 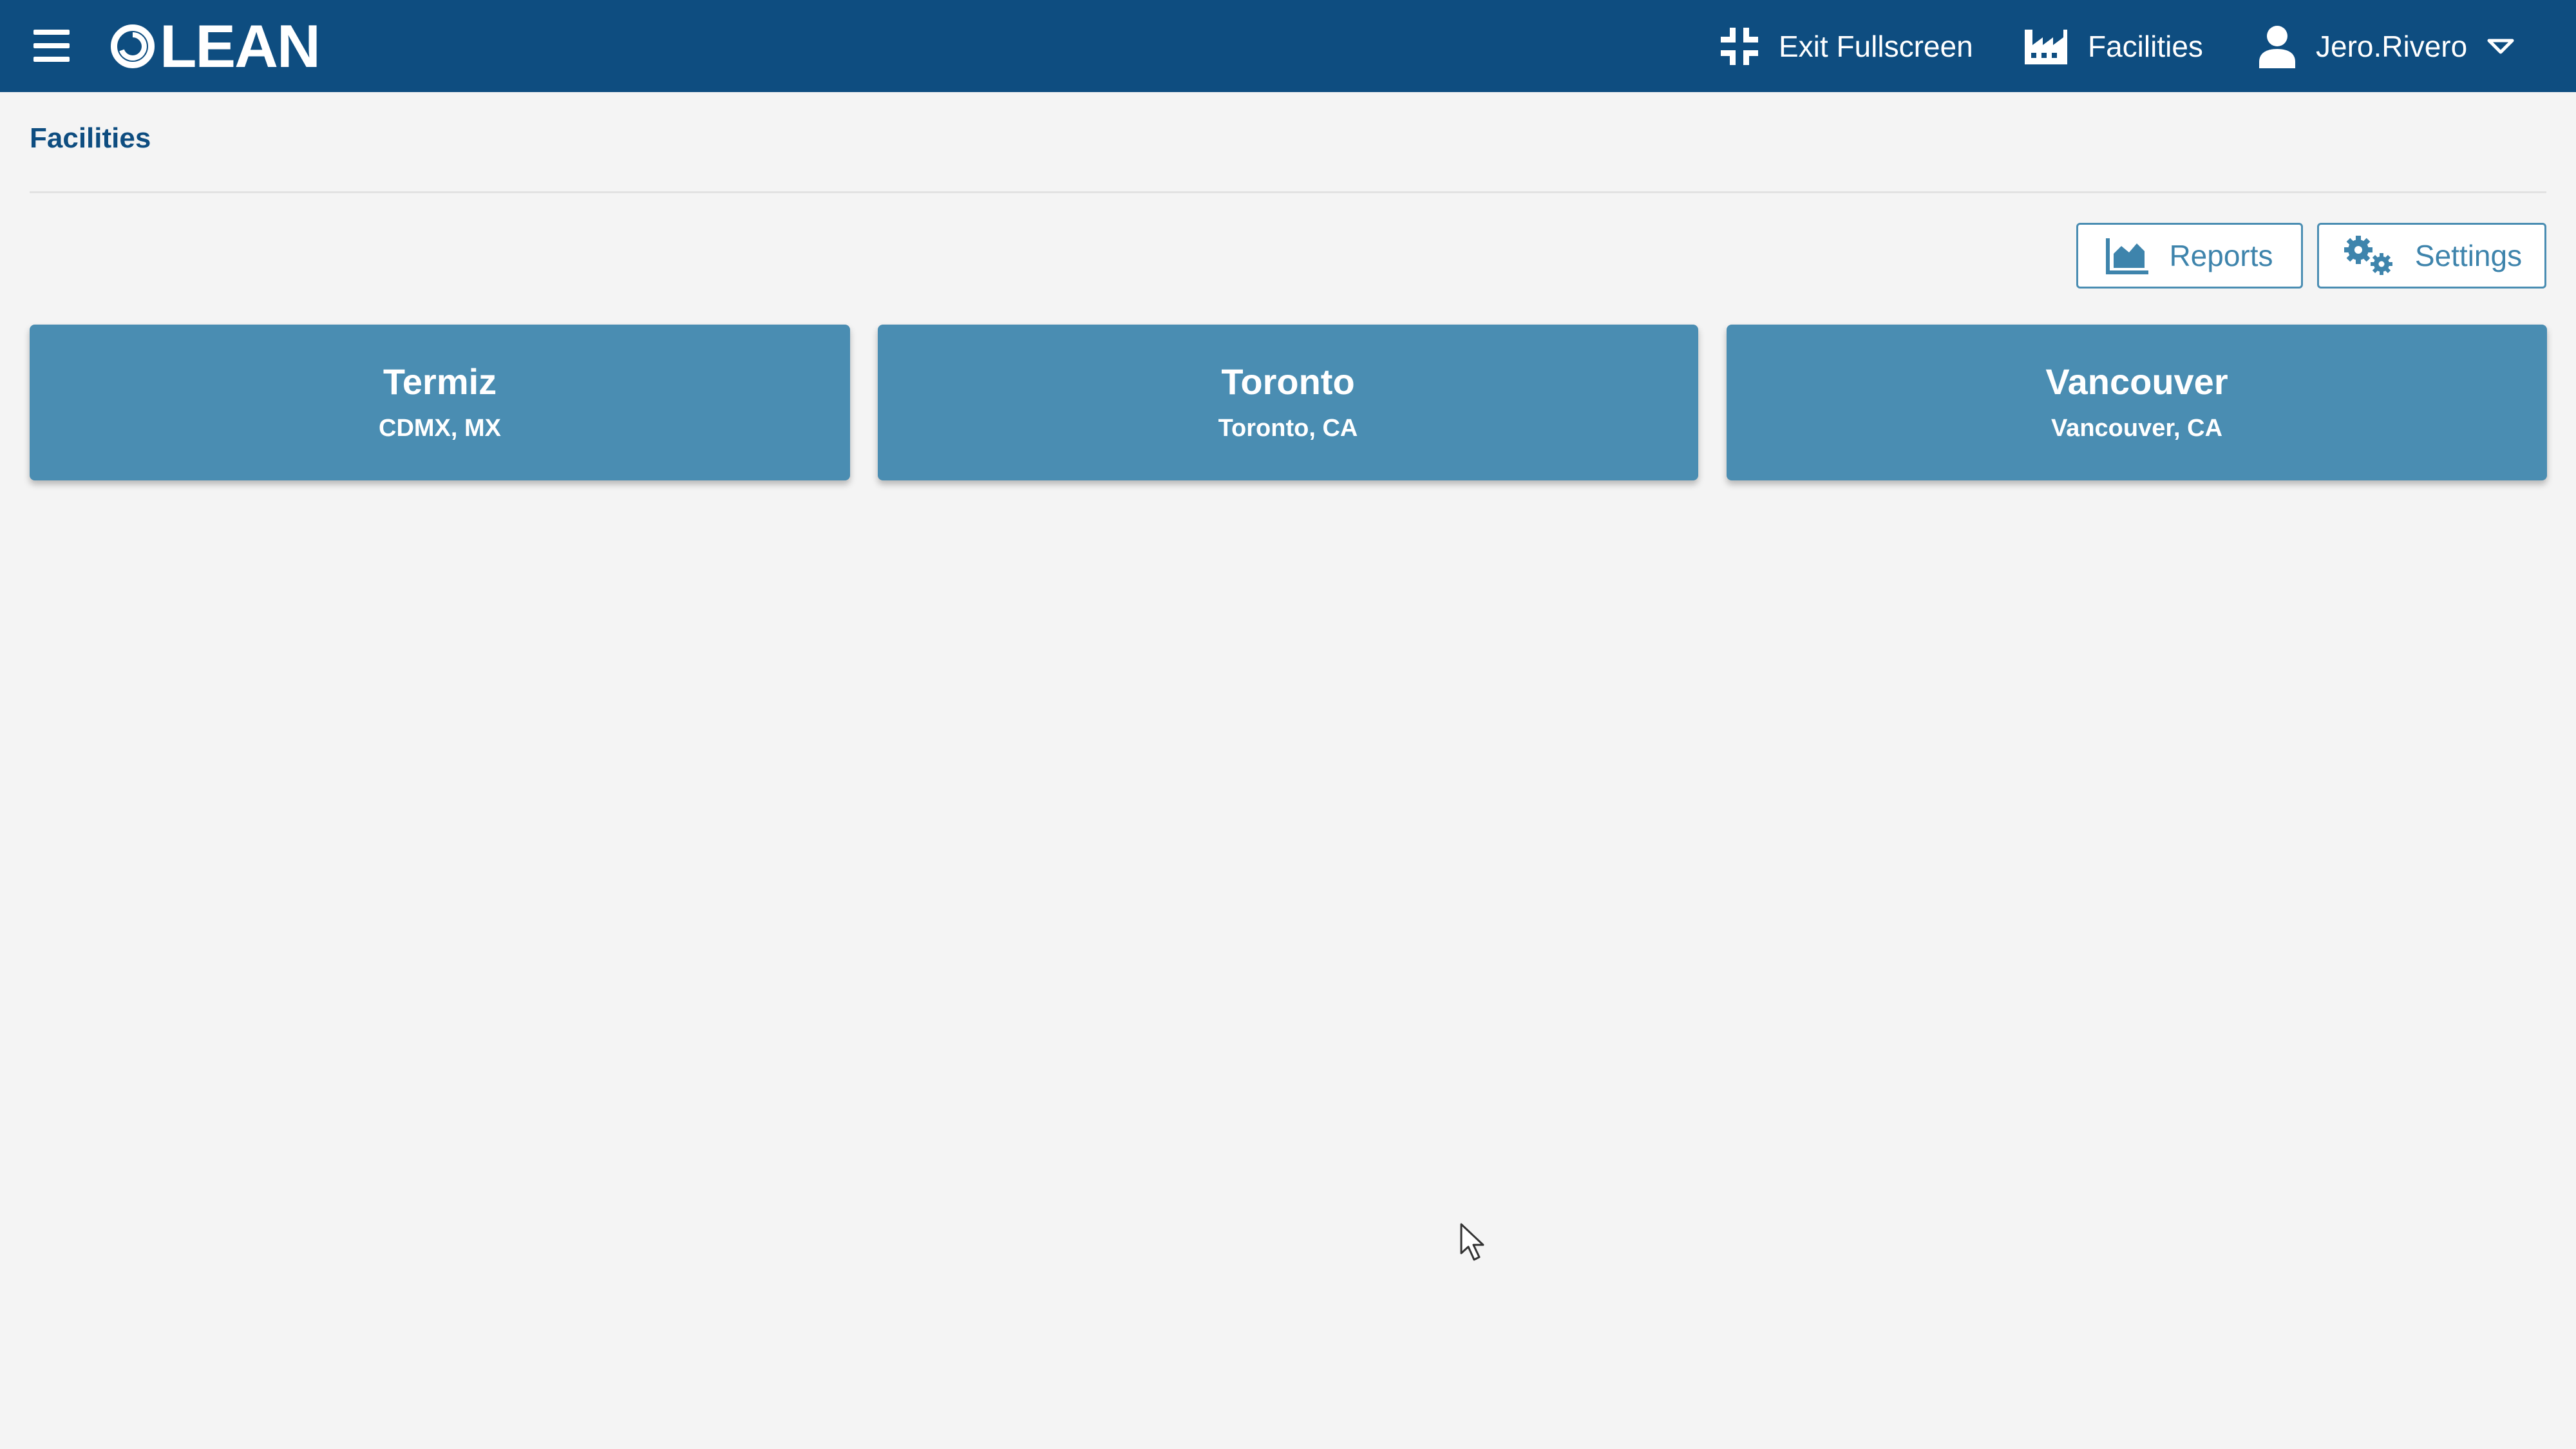 I want to click on facility-card-termiz: Termiz CDMX, MX, so click(x=440, y=402).